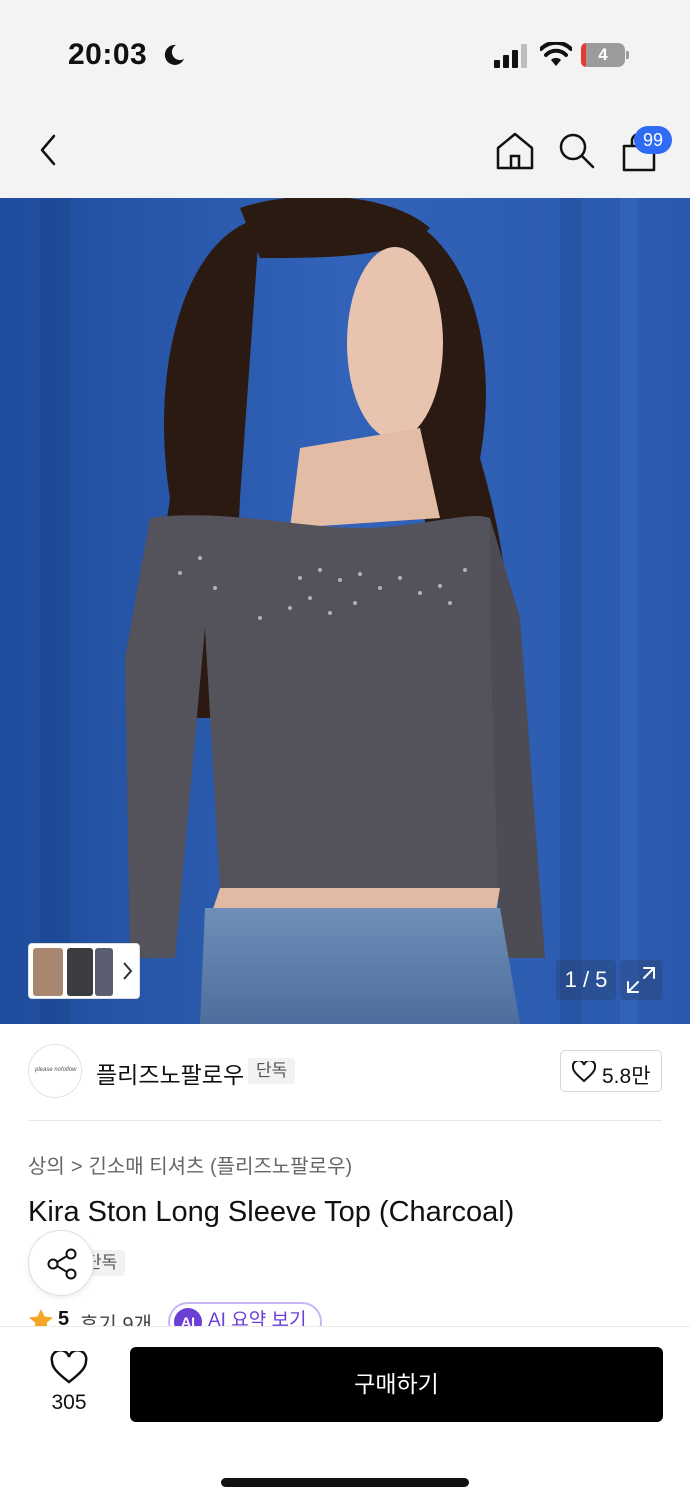 Image resolution: width=690 pixels, height=1500 pixels. Describe the element at coordinates (271, 1212) in the screenshot. I see `product-title: Kira Ston Long Sleeve Top (Charcoal)` at that location.